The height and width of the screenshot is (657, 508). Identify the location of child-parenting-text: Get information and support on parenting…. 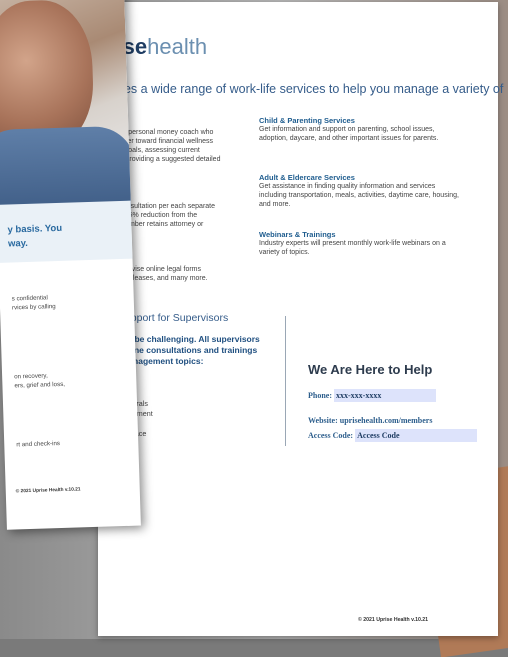
(349, 134).